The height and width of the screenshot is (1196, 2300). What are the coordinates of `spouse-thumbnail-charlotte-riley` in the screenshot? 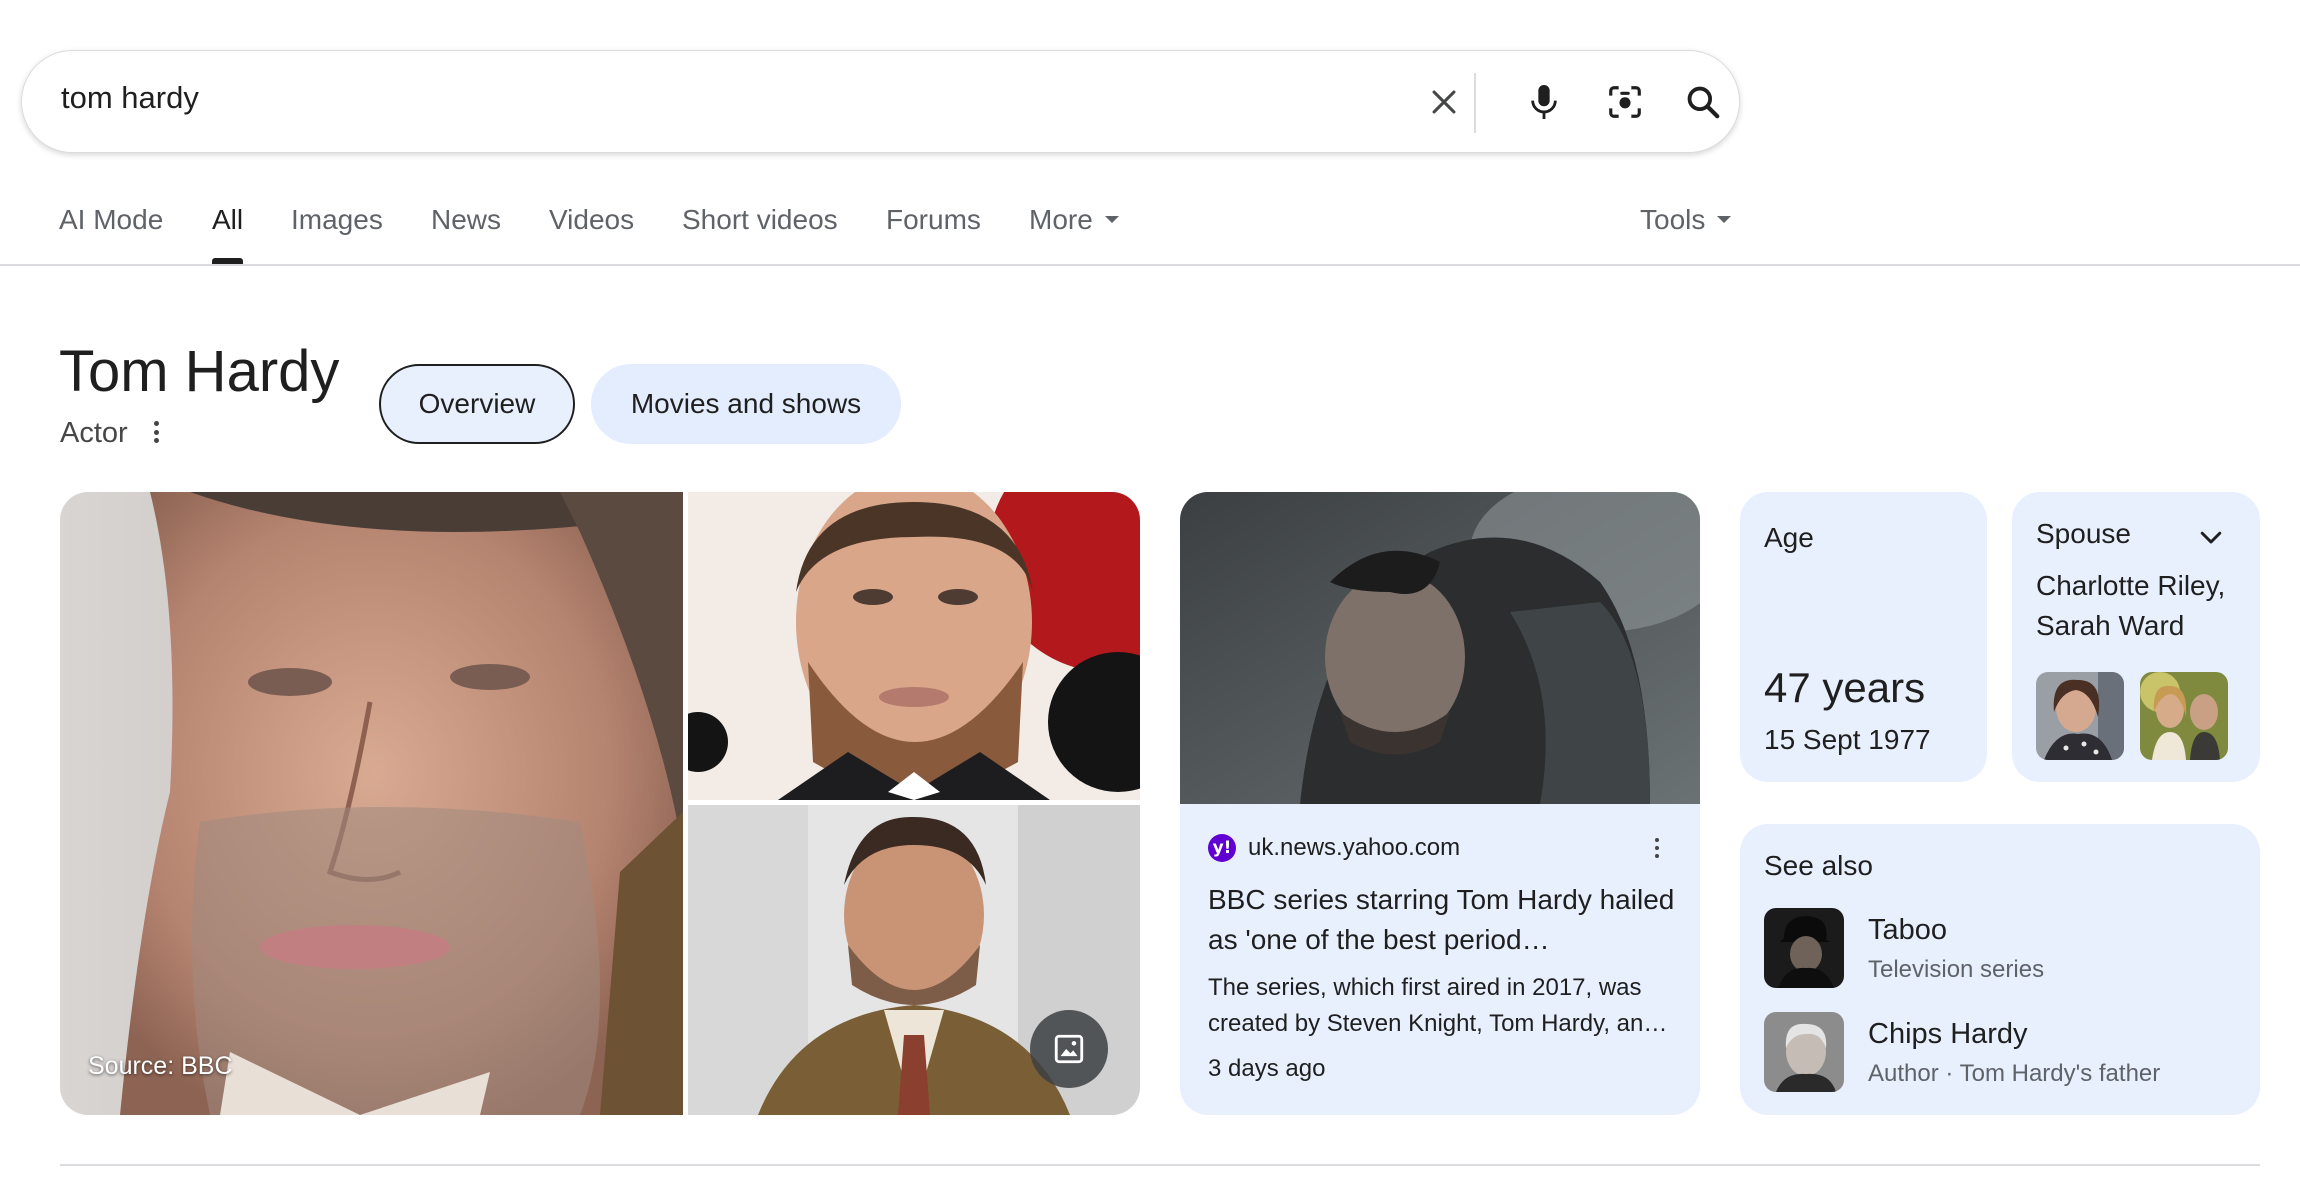 It's located at (2080, 716).